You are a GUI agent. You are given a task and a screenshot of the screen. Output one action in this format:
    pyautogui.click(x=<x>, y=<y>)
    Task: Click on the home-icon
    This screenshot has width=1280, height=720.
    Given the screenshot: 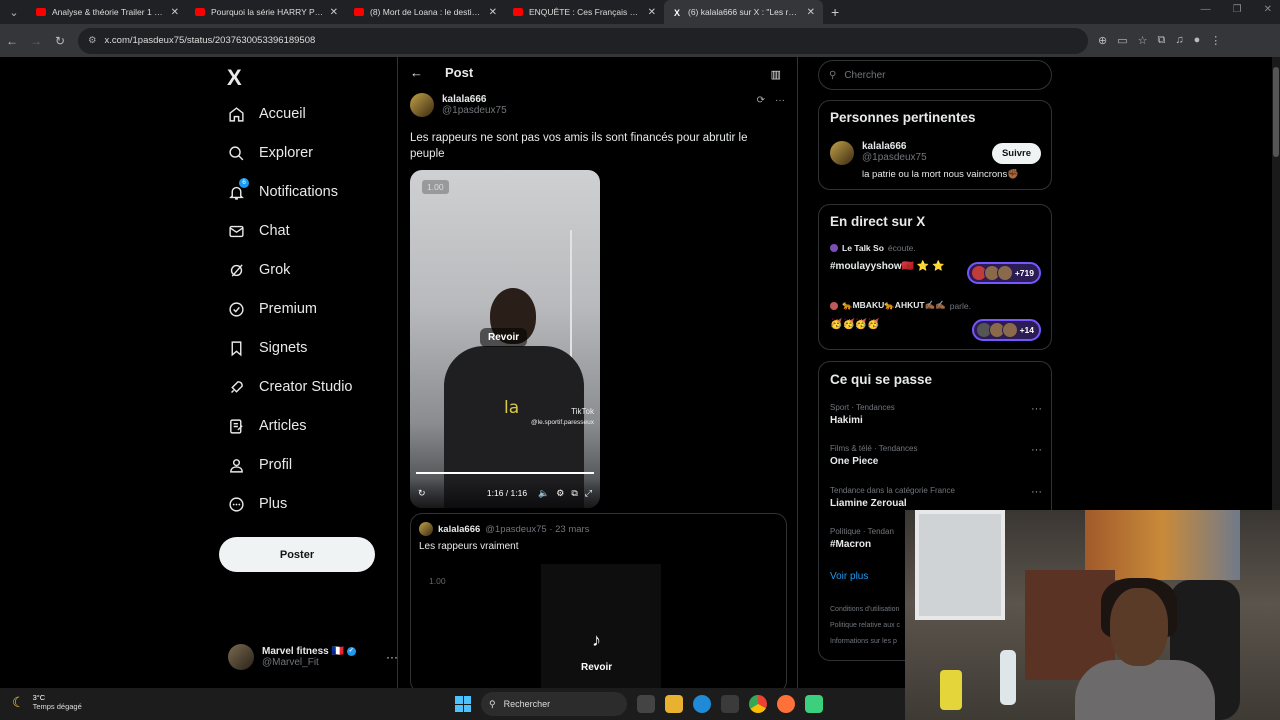 What is the action you would take?
    pyautogui.click(x=236, y=114)
    